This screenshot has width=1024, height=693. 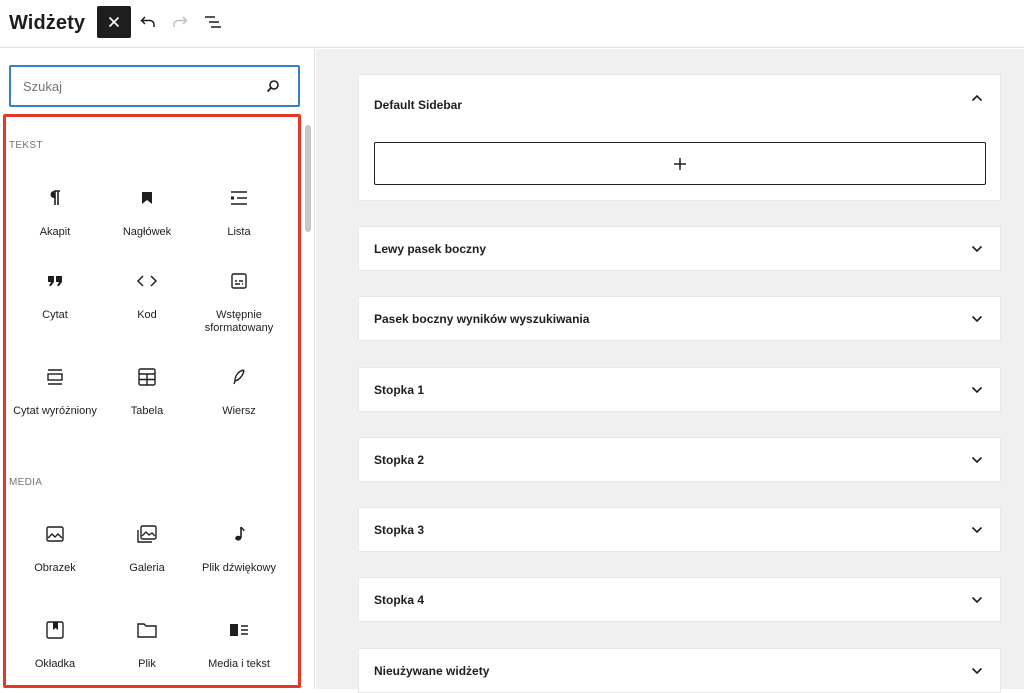 What do you see at coordinates (399, 529) in the screenshot?
I see `widget-area-title: Stopka 3` at bounding box center [399, 529].